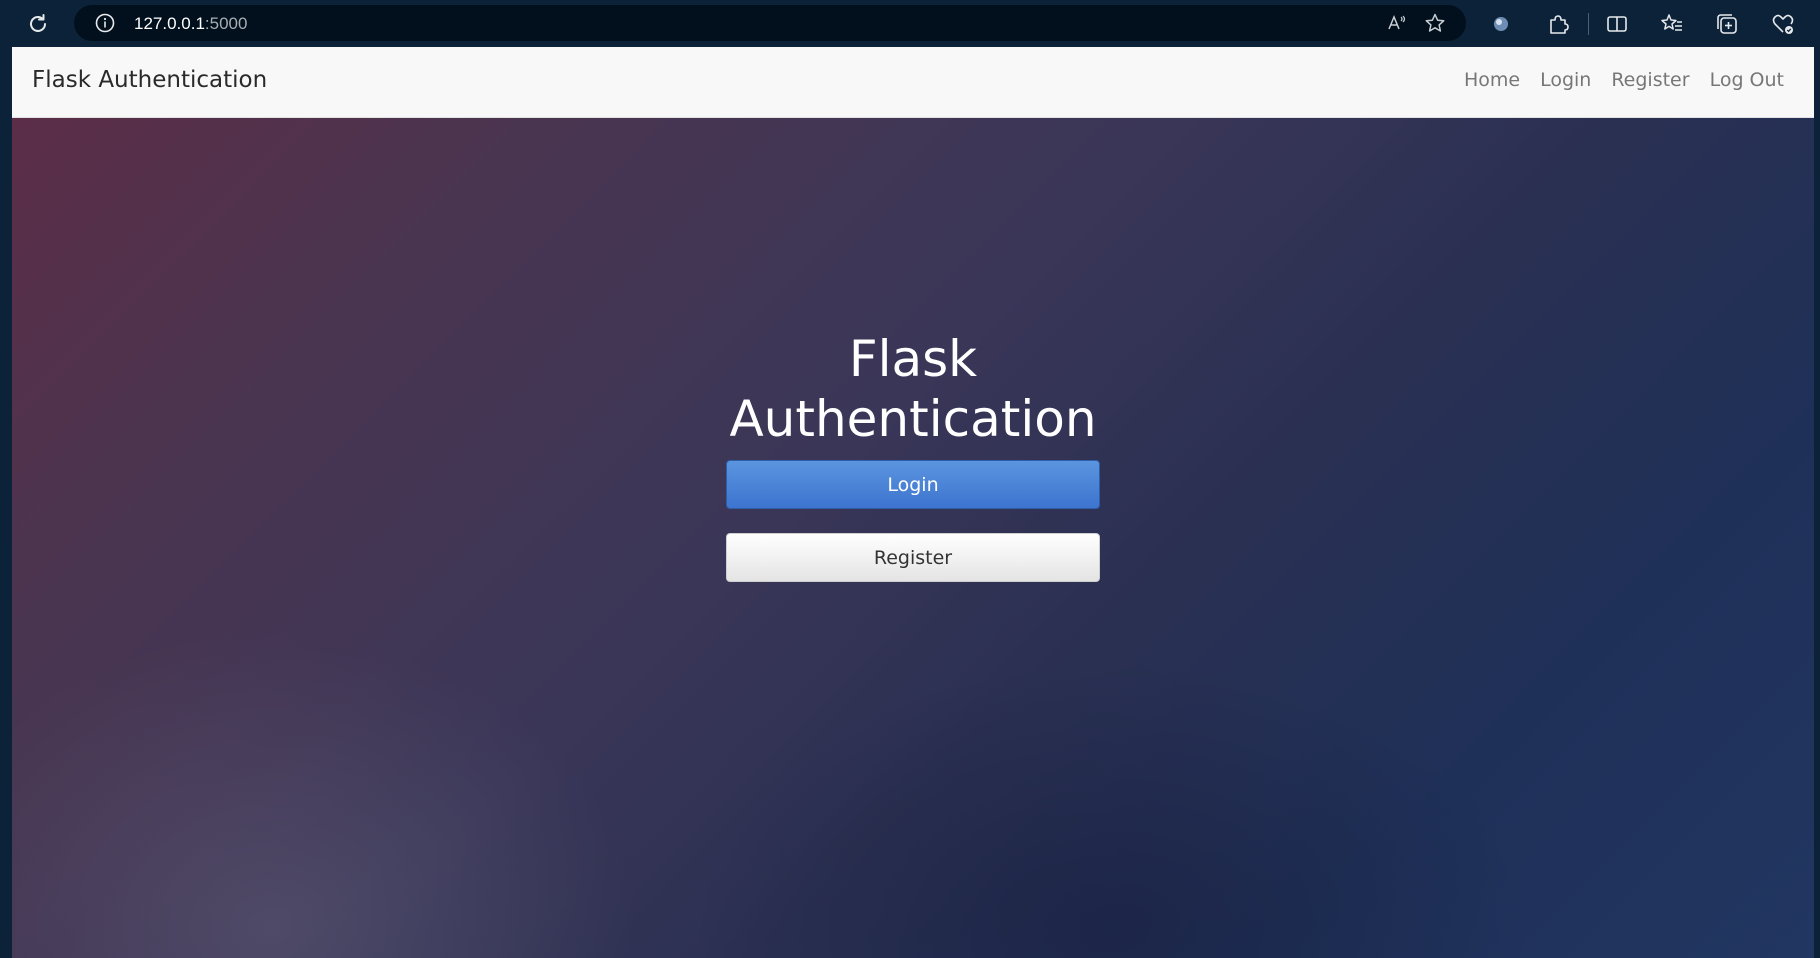 The image size is (1820, 958). What do you see at coordinates (1501, 24) in the screenshot?
I see `extension-dot-icon` at bounding box center [1501, 24].